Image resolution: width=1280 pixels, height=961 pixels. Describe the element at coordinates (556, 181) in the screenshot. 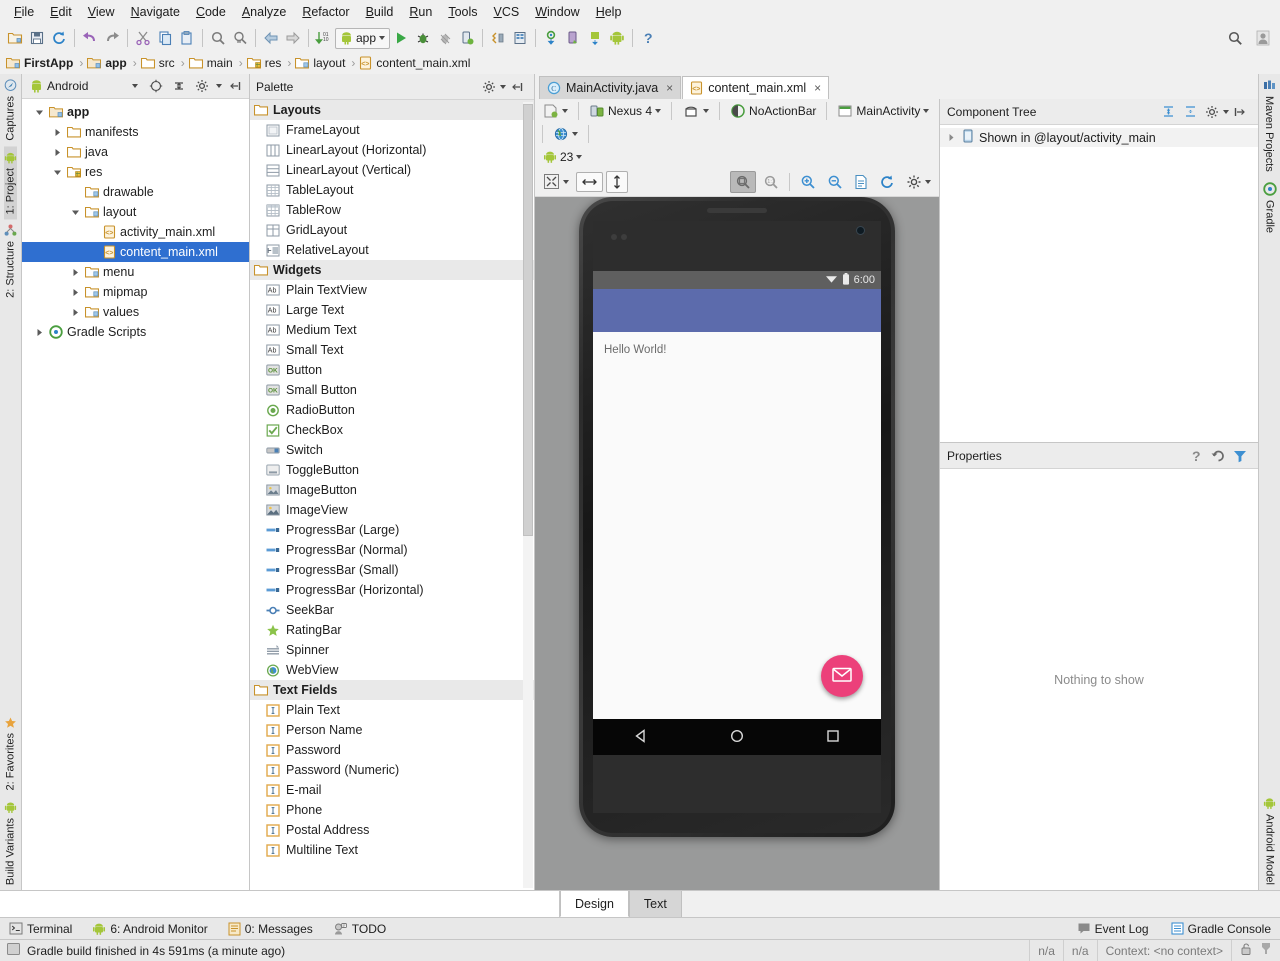

I see `fit-screen-icon` at that location.